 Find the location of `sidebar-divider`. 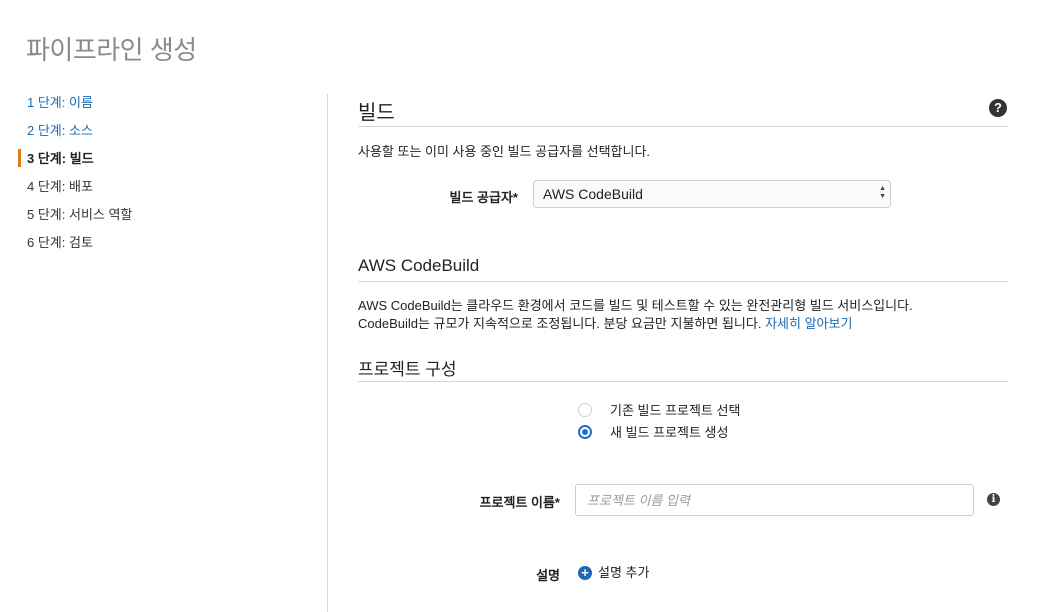

sidebar-divider is located at coordinates (327, 353).